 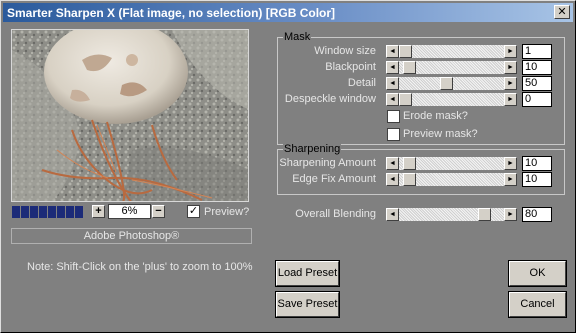 What do you see at coordinates (361, 83) in the screenshot?
I see `detail-label: Detail` at bounding box center [361, 83].